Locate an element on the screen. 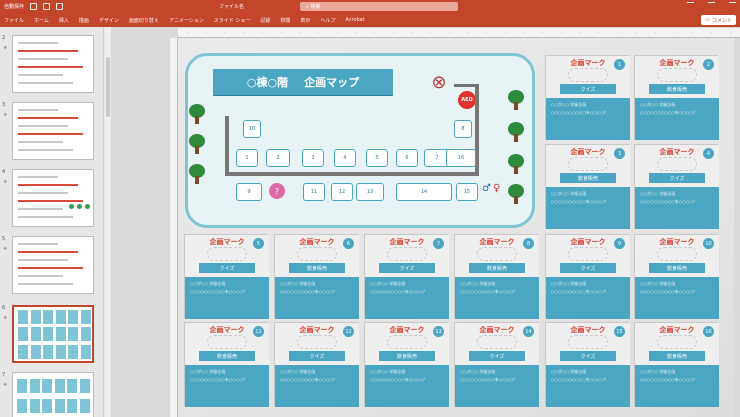 This screenshot has height=417, width=740. comments-button: ▭ コメント is located at coordinates (718, 20).